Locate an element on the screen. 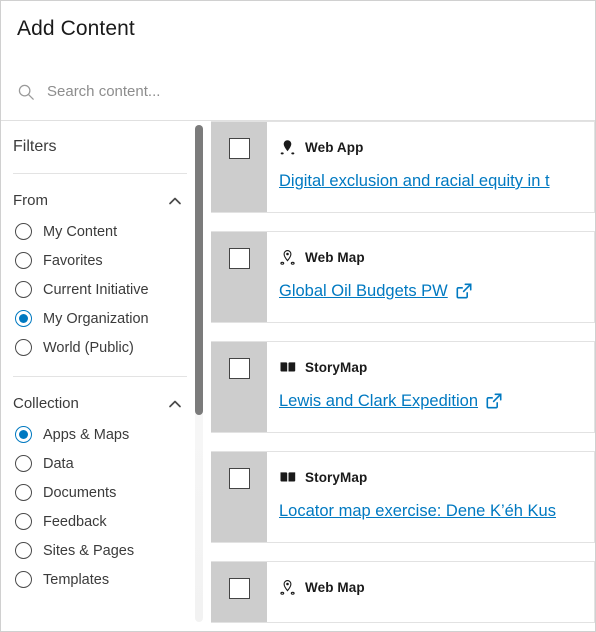 This screenshot has height=632, width=596. search-bar is located at coordinates (298, 92).